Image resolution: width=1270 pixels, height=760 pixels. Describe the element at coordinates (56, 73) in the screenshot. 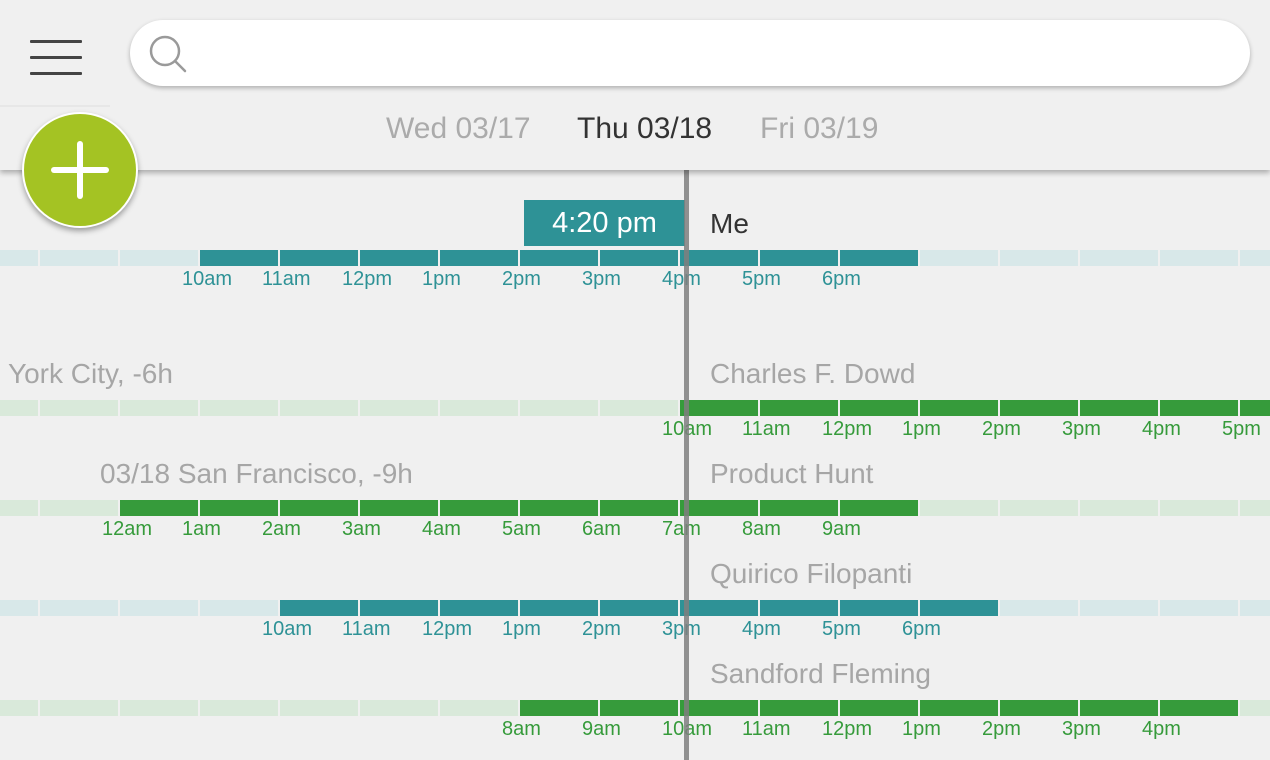

I see `hamburger-line` at that location.